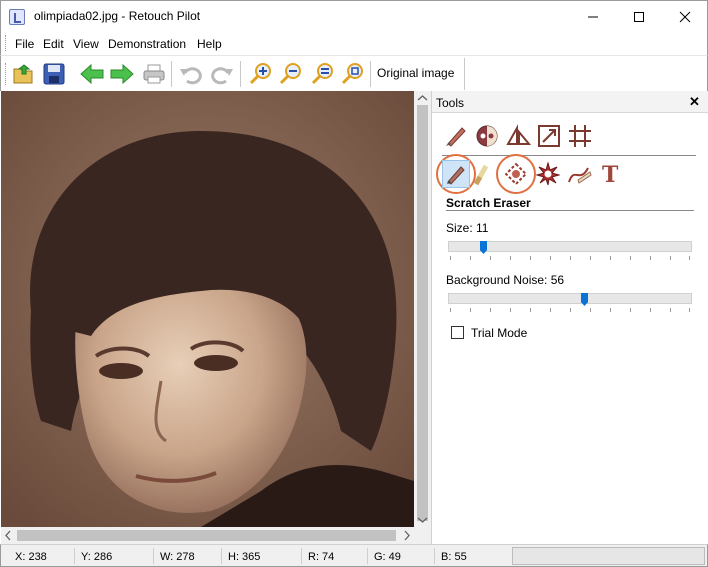  What do you see at coordinates (694, 102) in the screenshot?
I see `tools-panel-close-button: ✕` at bounding box center [694, 102].